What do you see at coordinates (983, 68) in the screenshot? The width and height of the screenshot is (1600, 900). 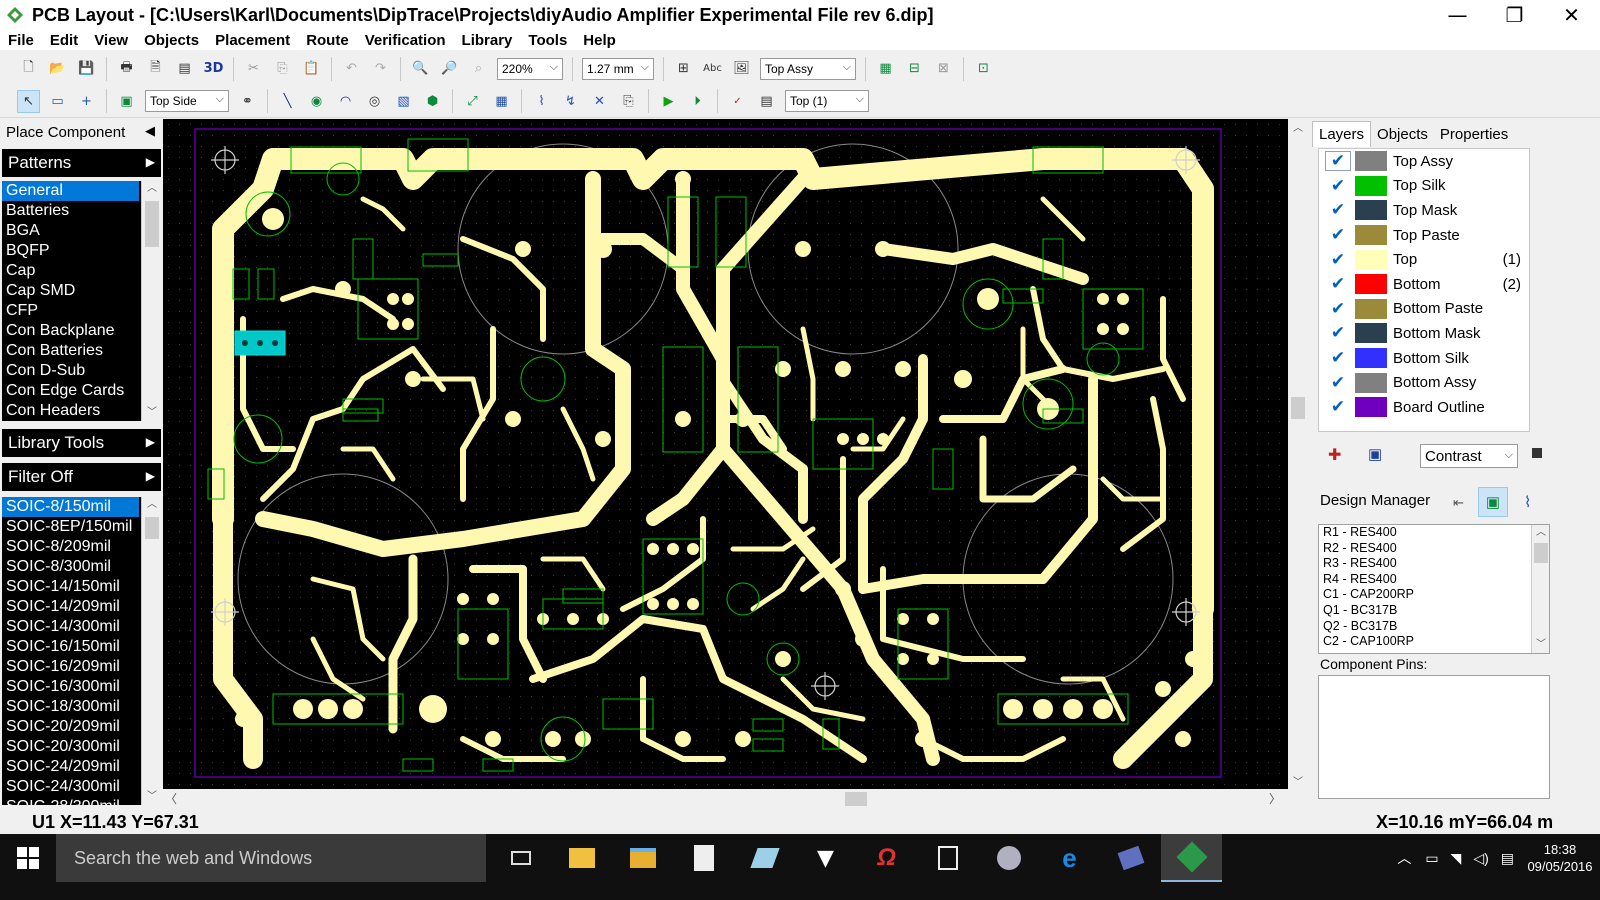 I see `component-manager-icon: ⊡` at bounding box center [983, 68].